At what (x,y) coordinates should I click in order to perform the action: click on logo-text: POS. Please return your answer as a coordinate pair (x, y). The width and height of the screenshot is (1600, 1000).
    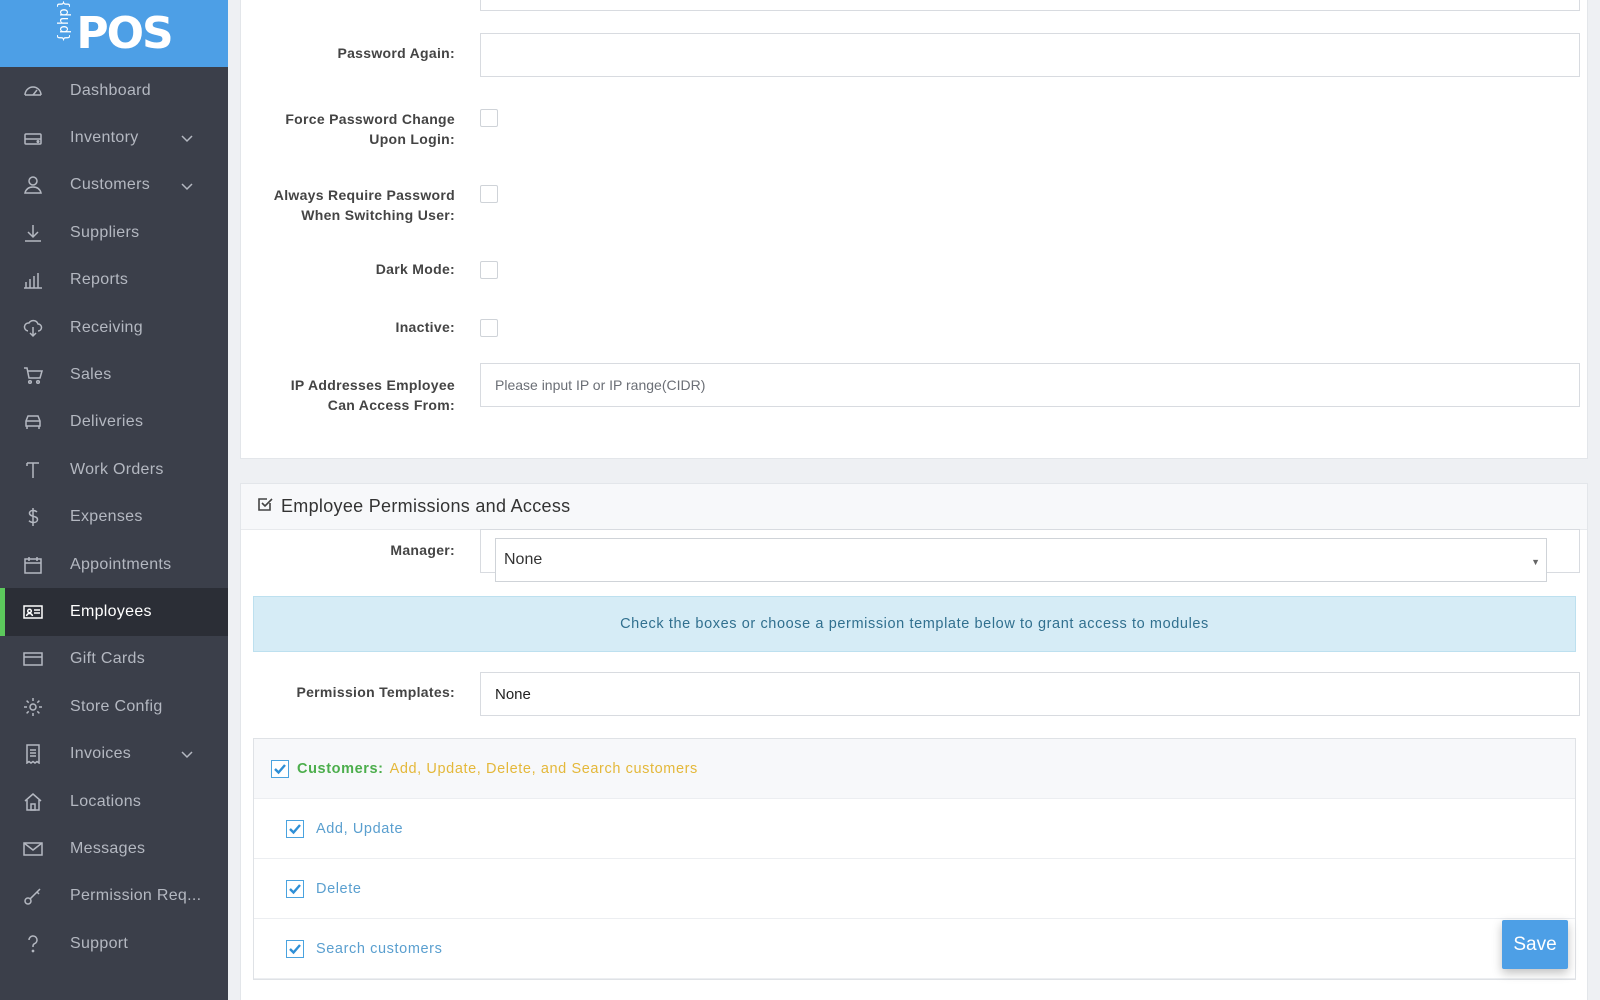
    Looking at the image, I should click on (124, 33).